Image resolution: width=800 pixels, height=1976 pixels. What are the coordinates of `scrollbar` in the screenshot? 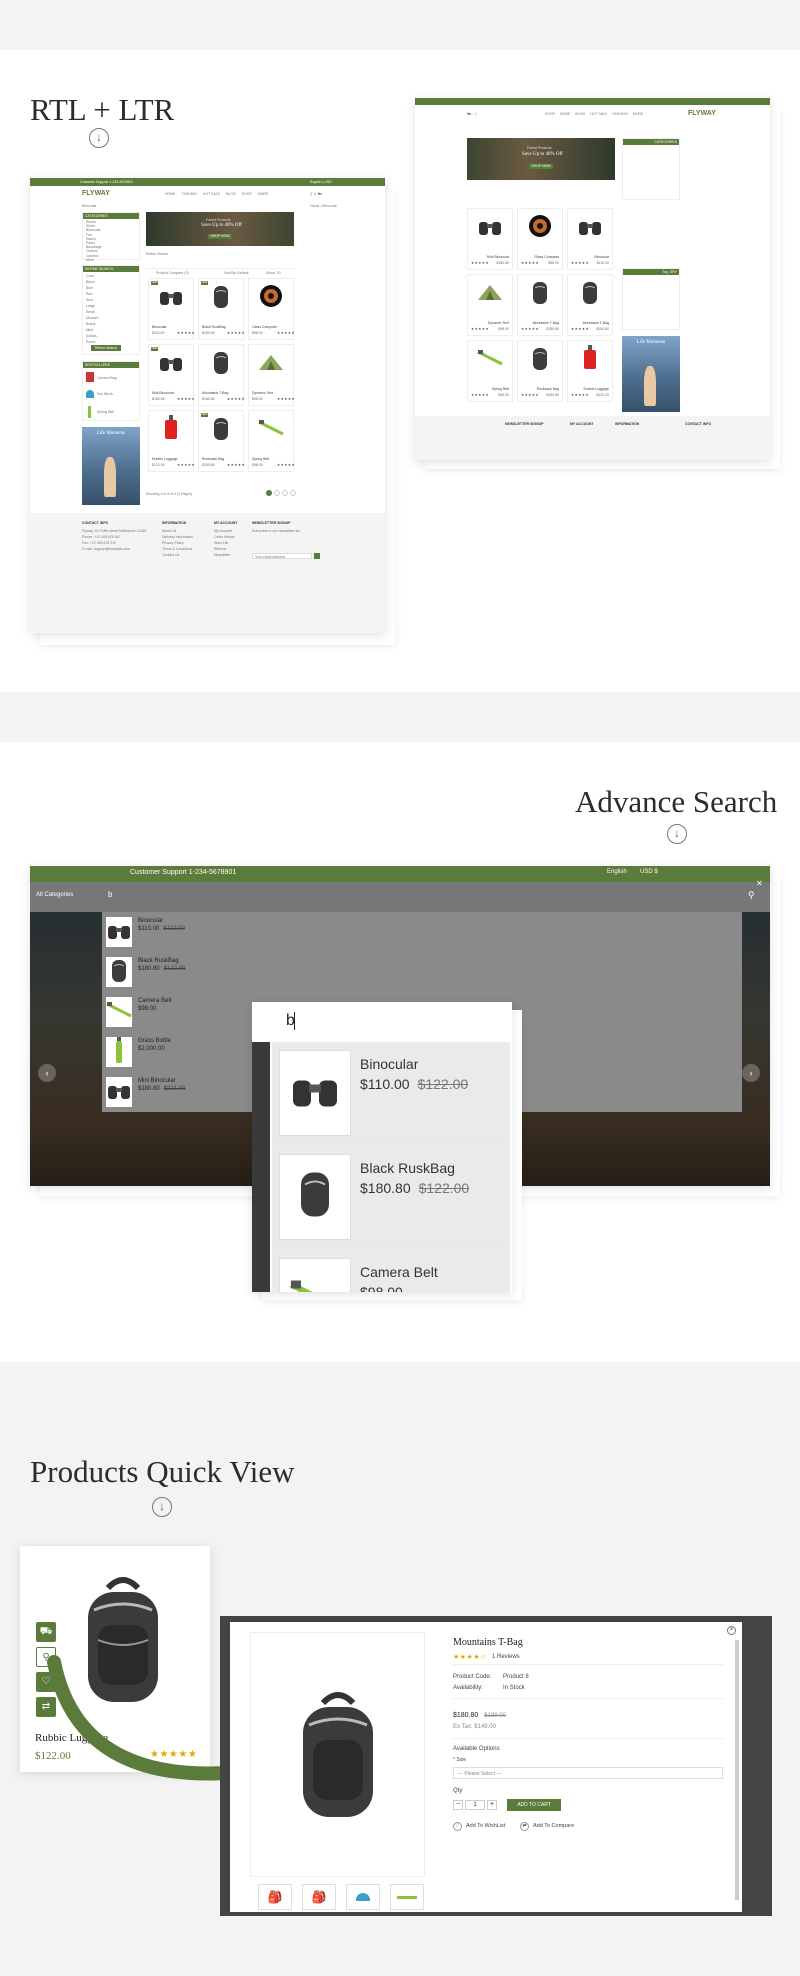 It's located at (737, 1770).